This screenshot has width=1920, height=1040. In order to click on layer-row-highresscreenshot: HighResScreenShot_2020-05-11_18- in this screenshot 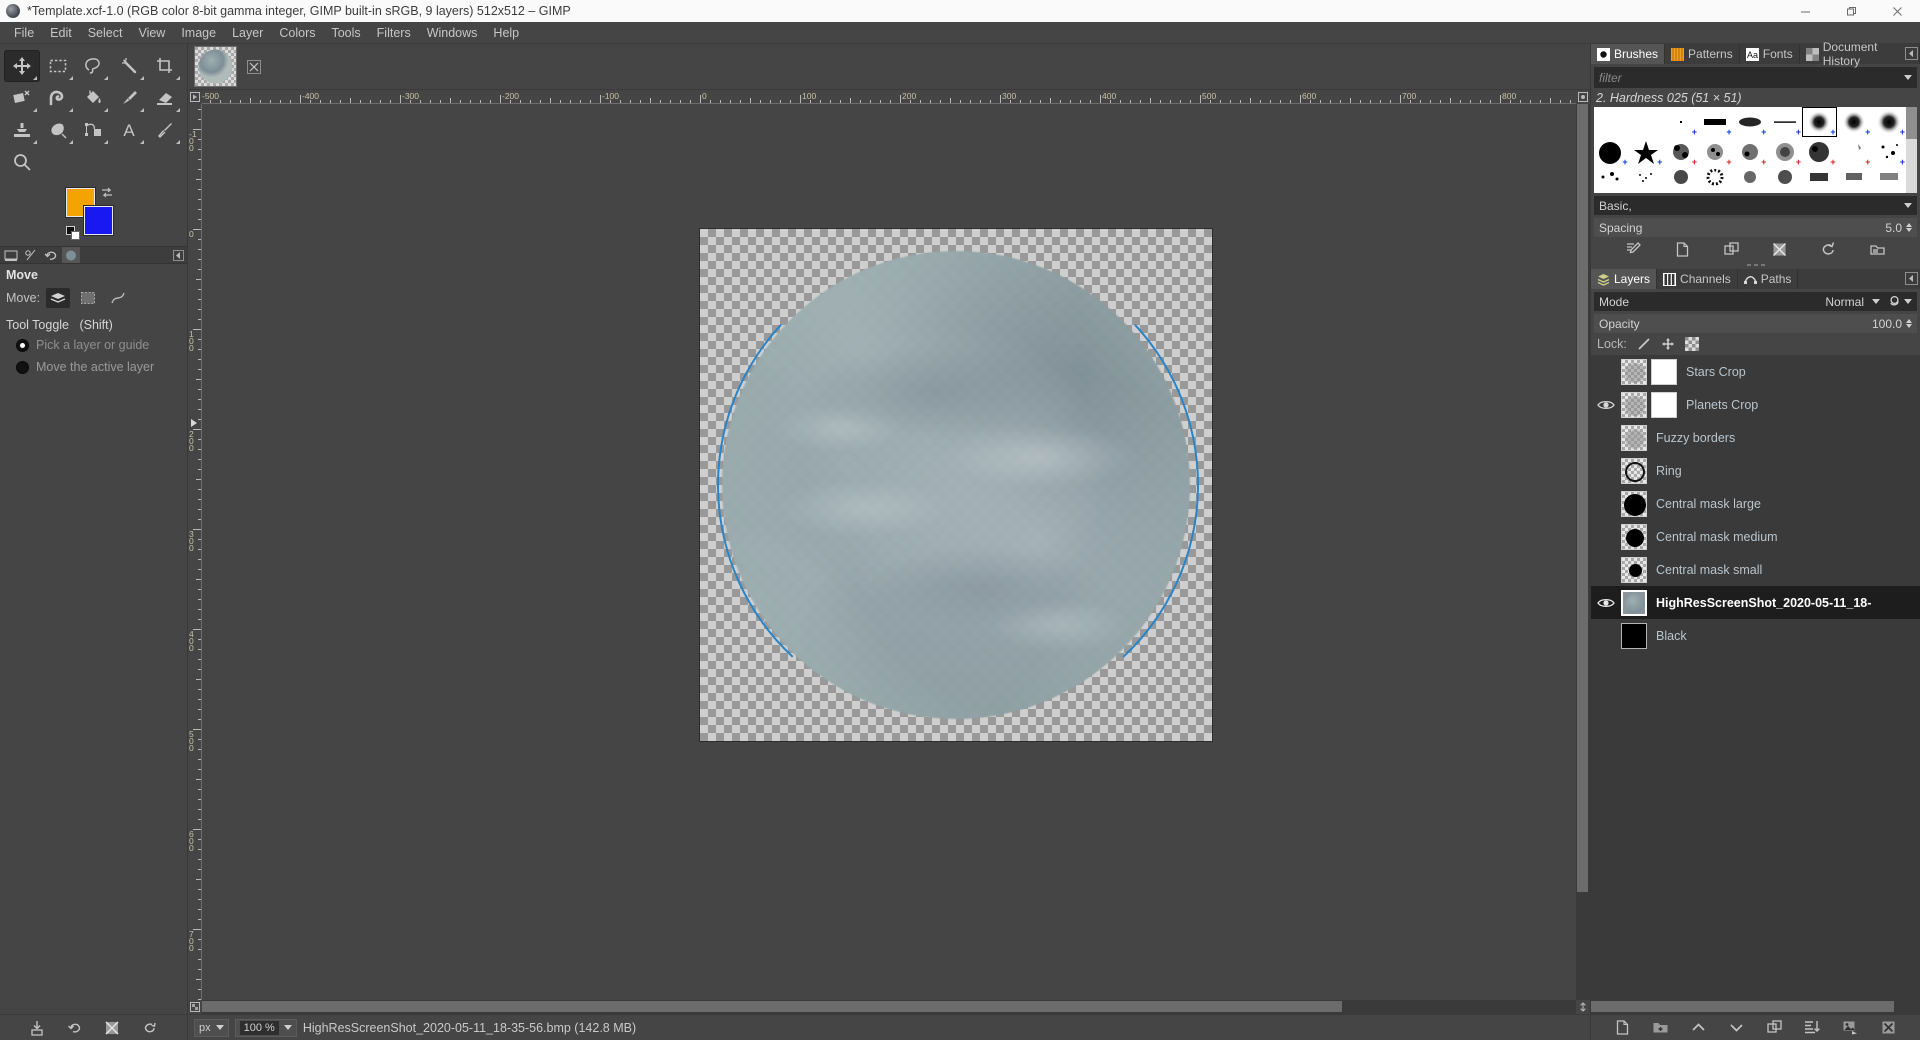, I will do `click(1755, 602)`.